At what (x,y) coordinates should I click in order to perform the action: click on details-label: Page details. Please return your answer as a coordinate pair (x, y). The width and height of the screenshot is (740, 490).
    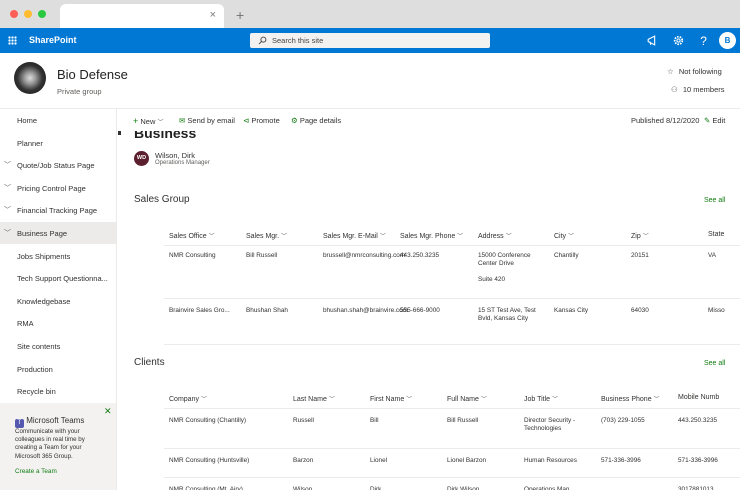
    Looking at the image, I should click on (320, 120).